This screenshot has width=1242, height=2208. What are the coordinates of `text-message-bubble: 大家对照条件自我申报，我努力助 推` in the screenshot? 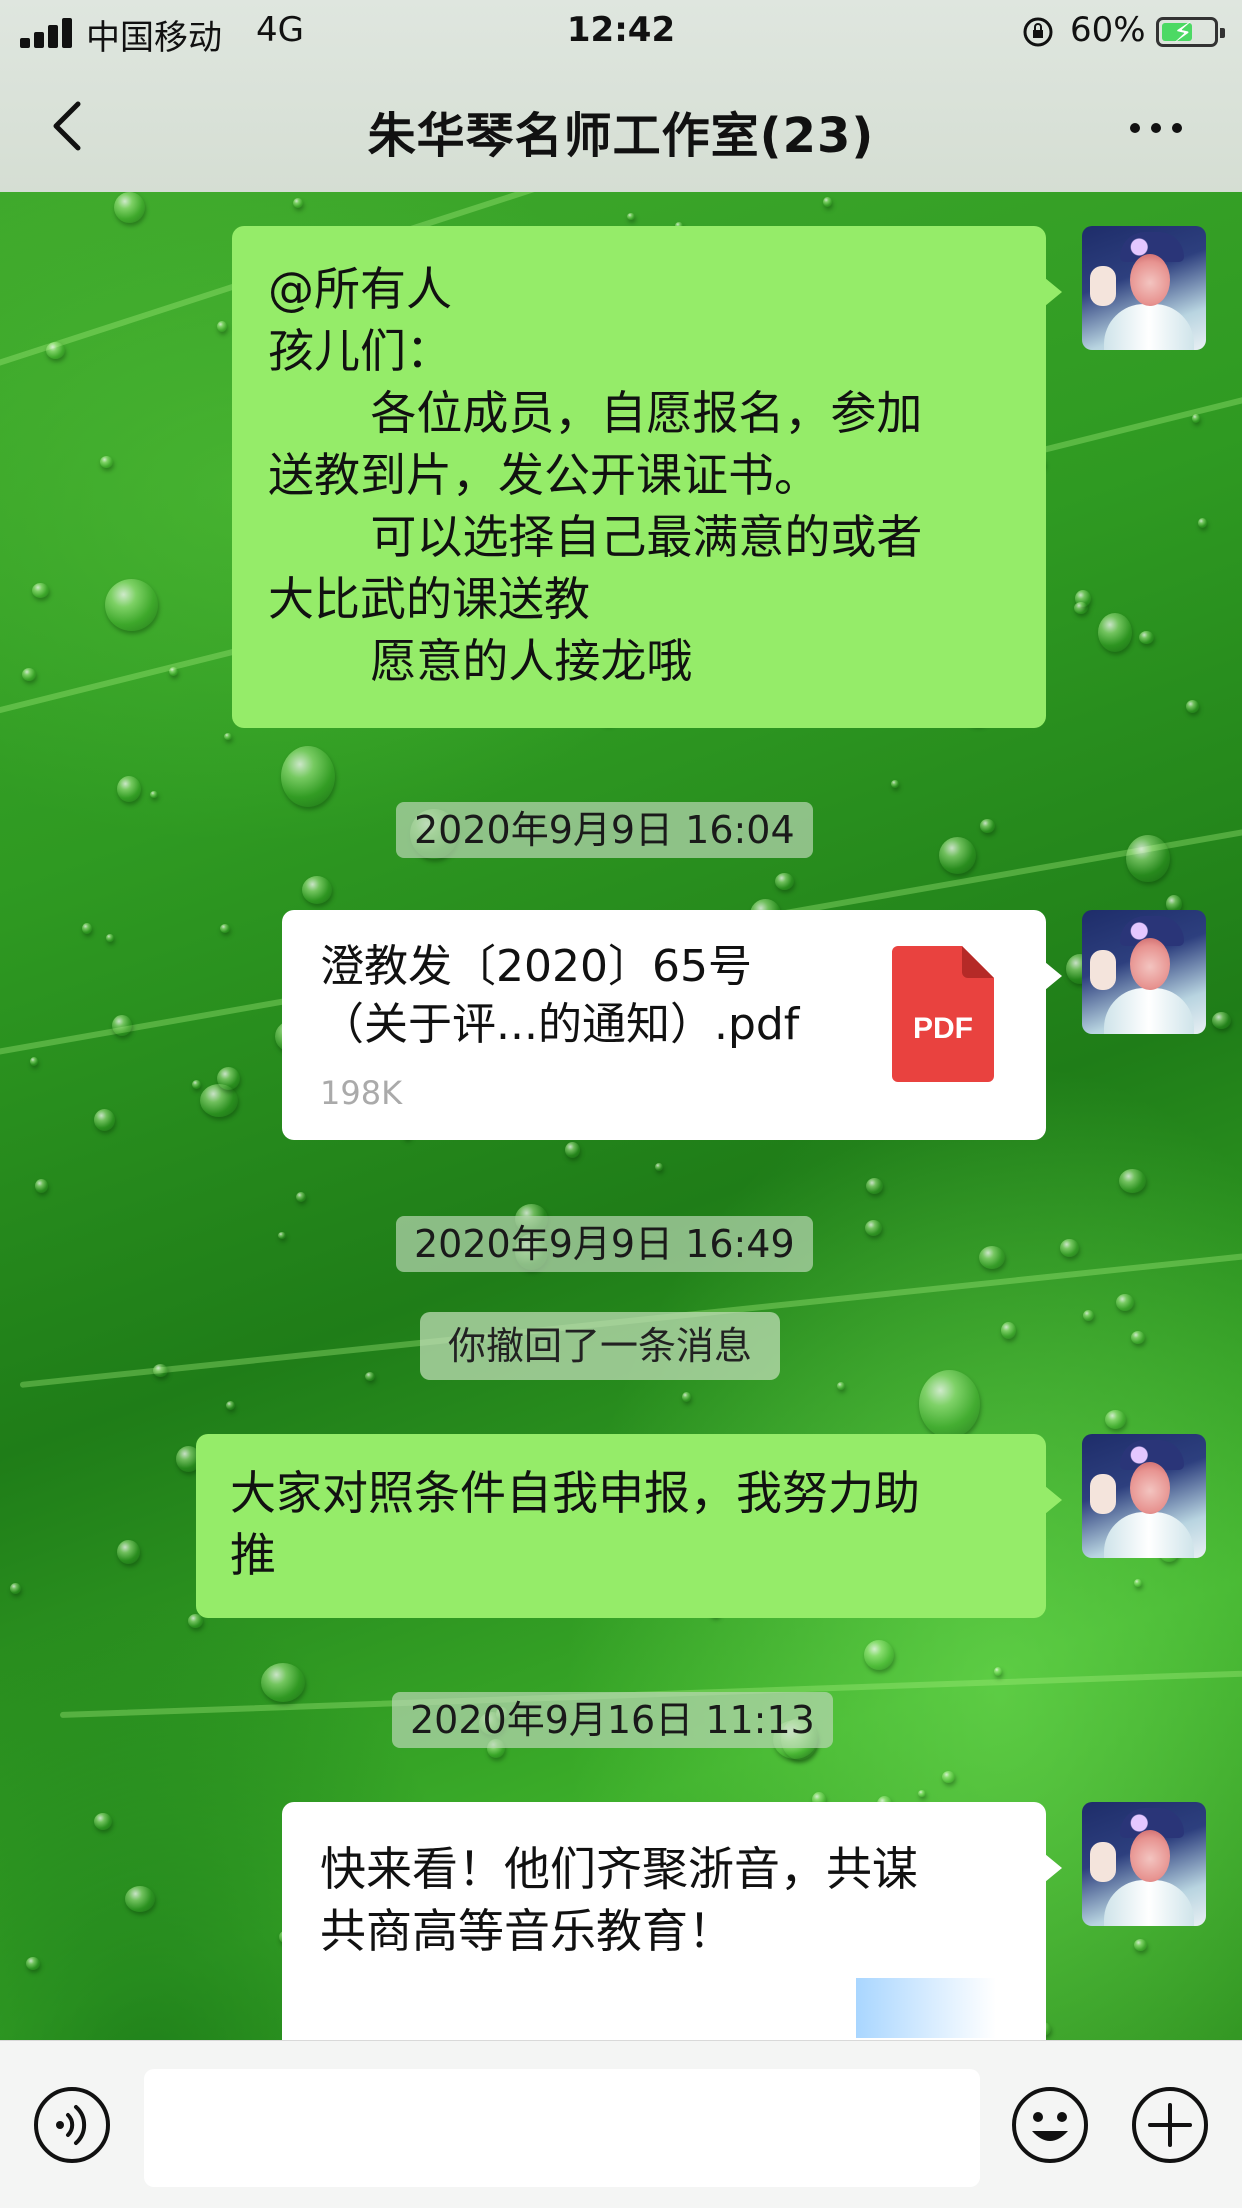 It's located at (629, 1526).